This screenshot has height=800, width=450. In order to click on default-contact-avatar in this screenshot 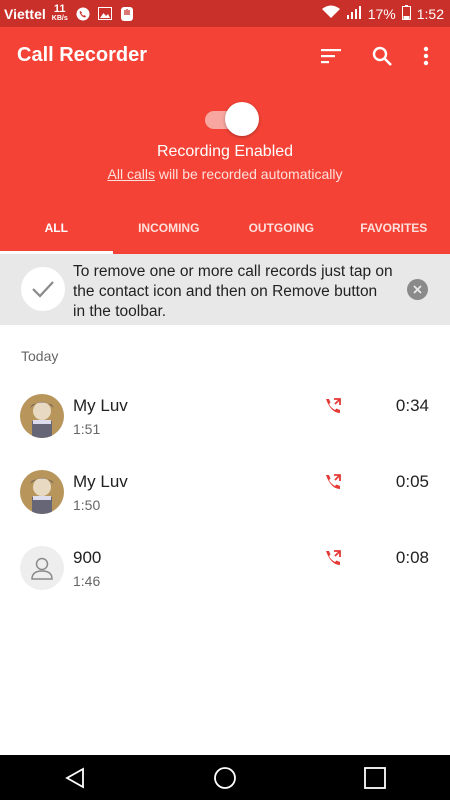, I will do `click(42, 568)`.